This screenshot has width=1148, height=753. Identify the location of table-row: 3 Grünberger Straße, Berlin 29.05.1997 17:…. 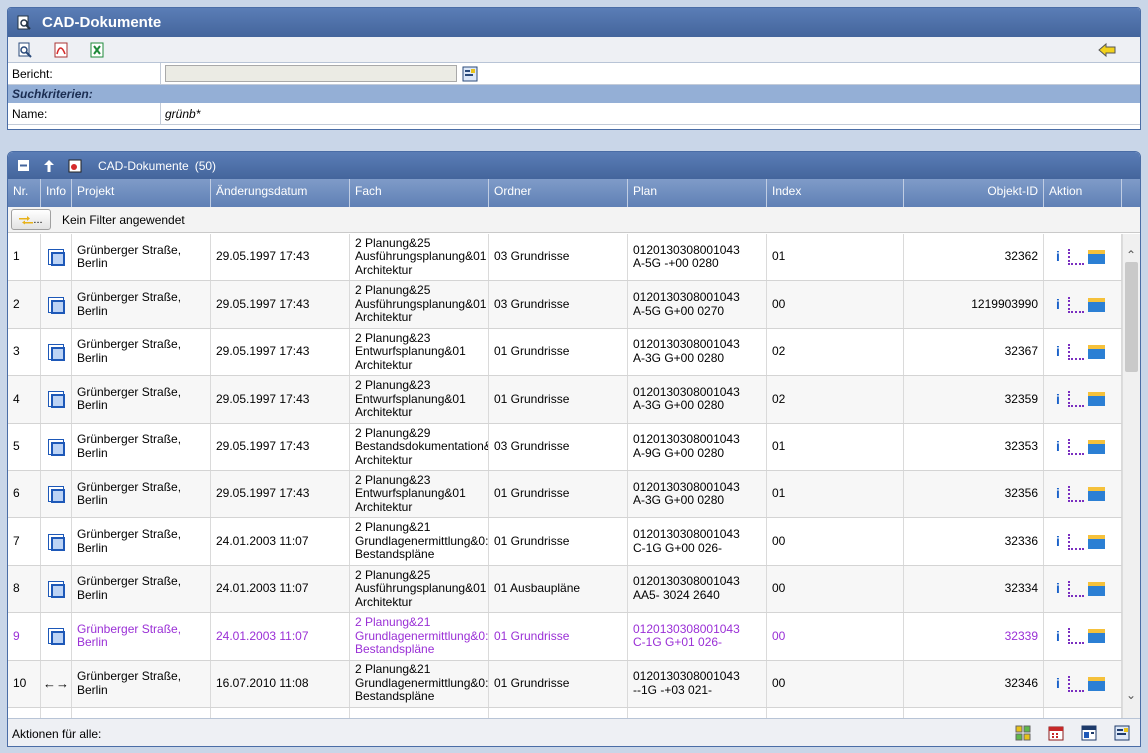
(565, 352).